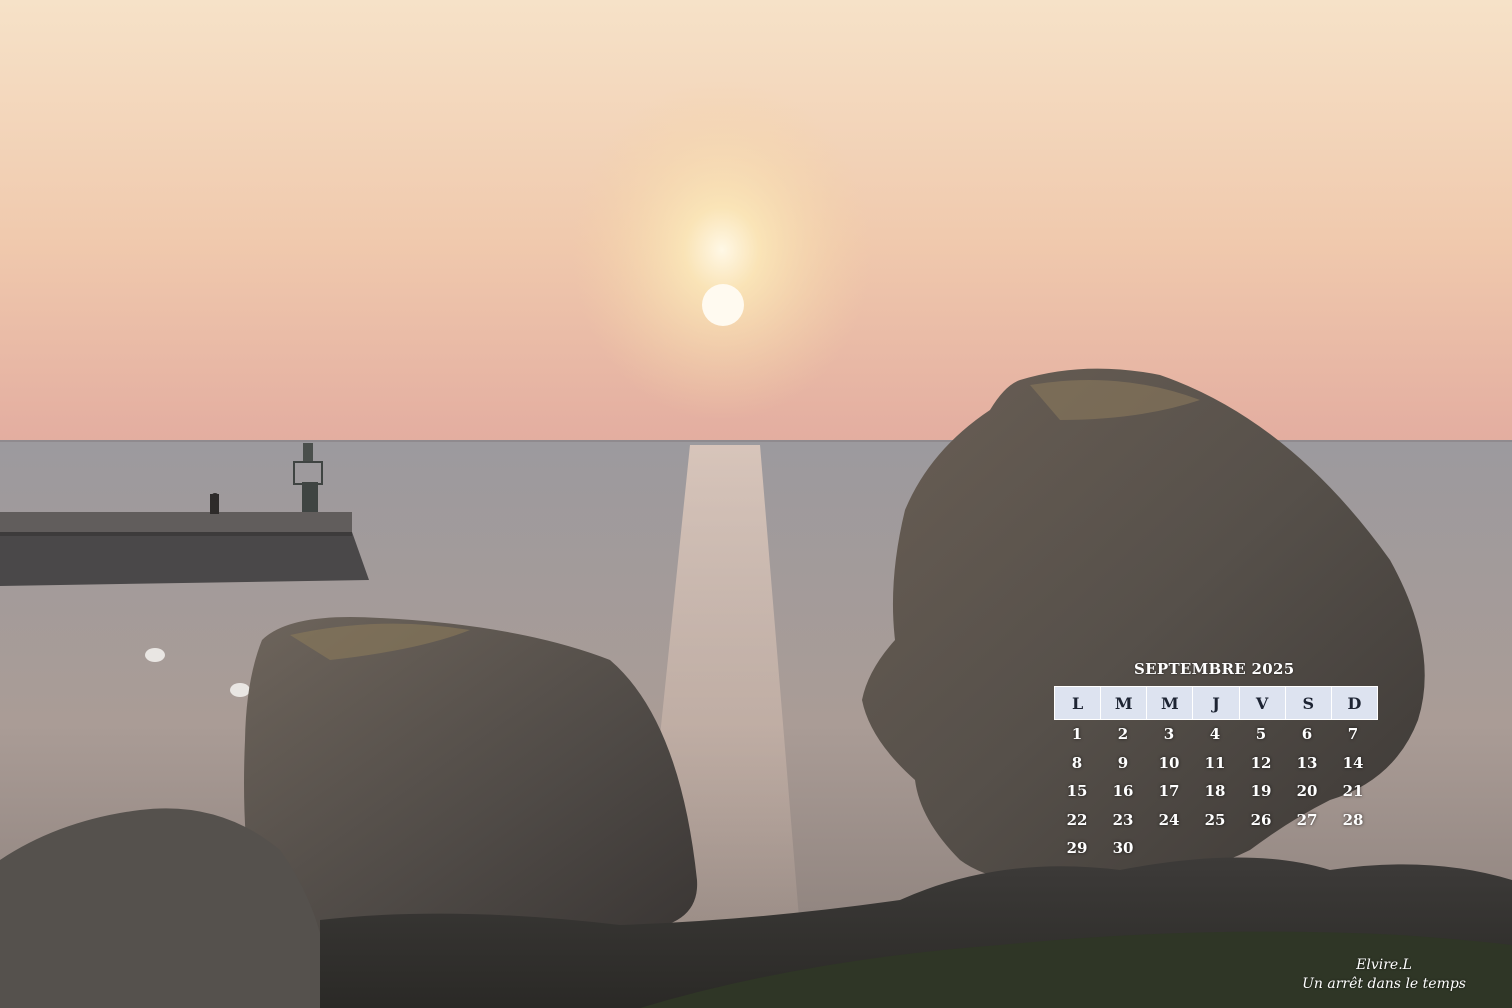 The width and height of the screenshot is (1512, 1008). I want to click on weekday-label: V, so click(1263, 703).